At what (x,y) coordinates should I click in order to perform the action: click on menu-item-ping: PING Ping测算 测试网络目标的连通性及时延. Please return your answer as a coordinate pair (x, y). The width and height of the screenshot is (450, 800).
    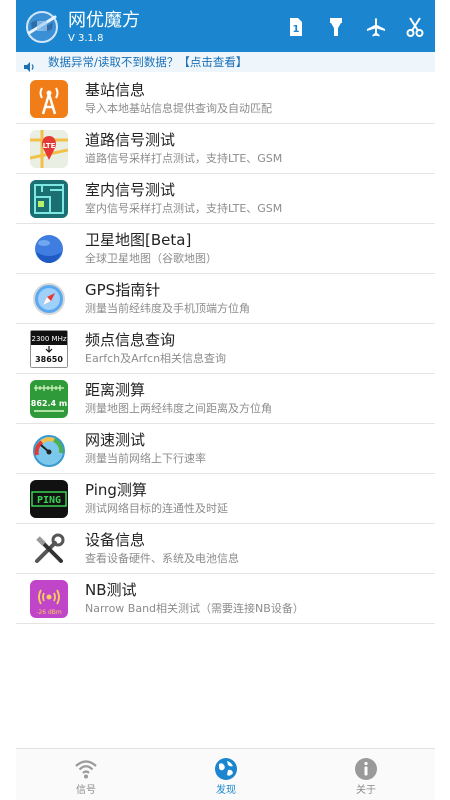
    Looking at the image, I should click on (225, 499).